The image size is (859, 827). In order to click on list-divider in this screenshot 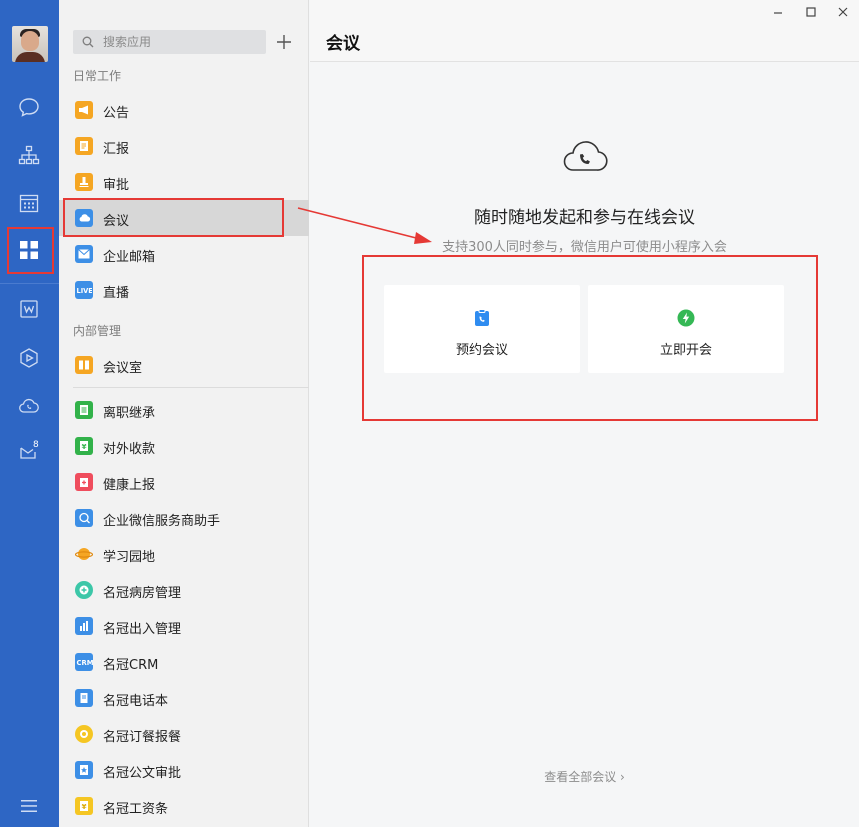, I will do `click(191, 387)`.